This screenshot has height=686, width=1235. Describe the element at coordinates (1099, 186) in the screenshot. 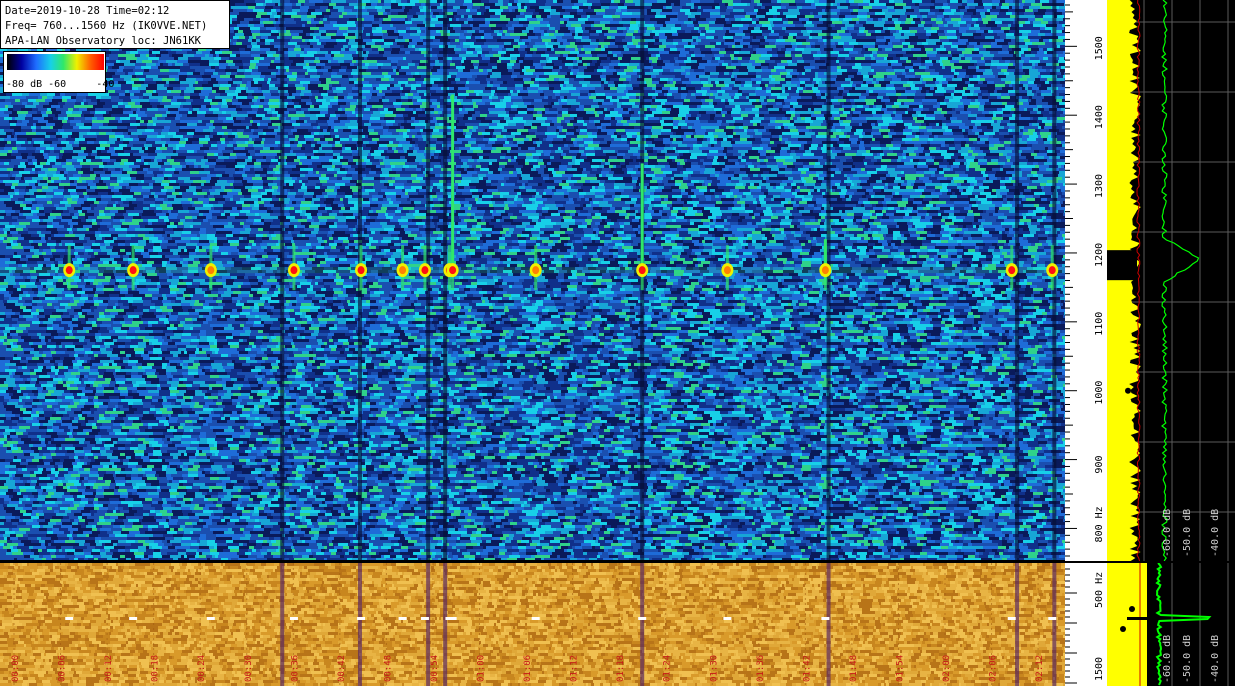

I see `freq-tick-label-1300: 1300` at that location.